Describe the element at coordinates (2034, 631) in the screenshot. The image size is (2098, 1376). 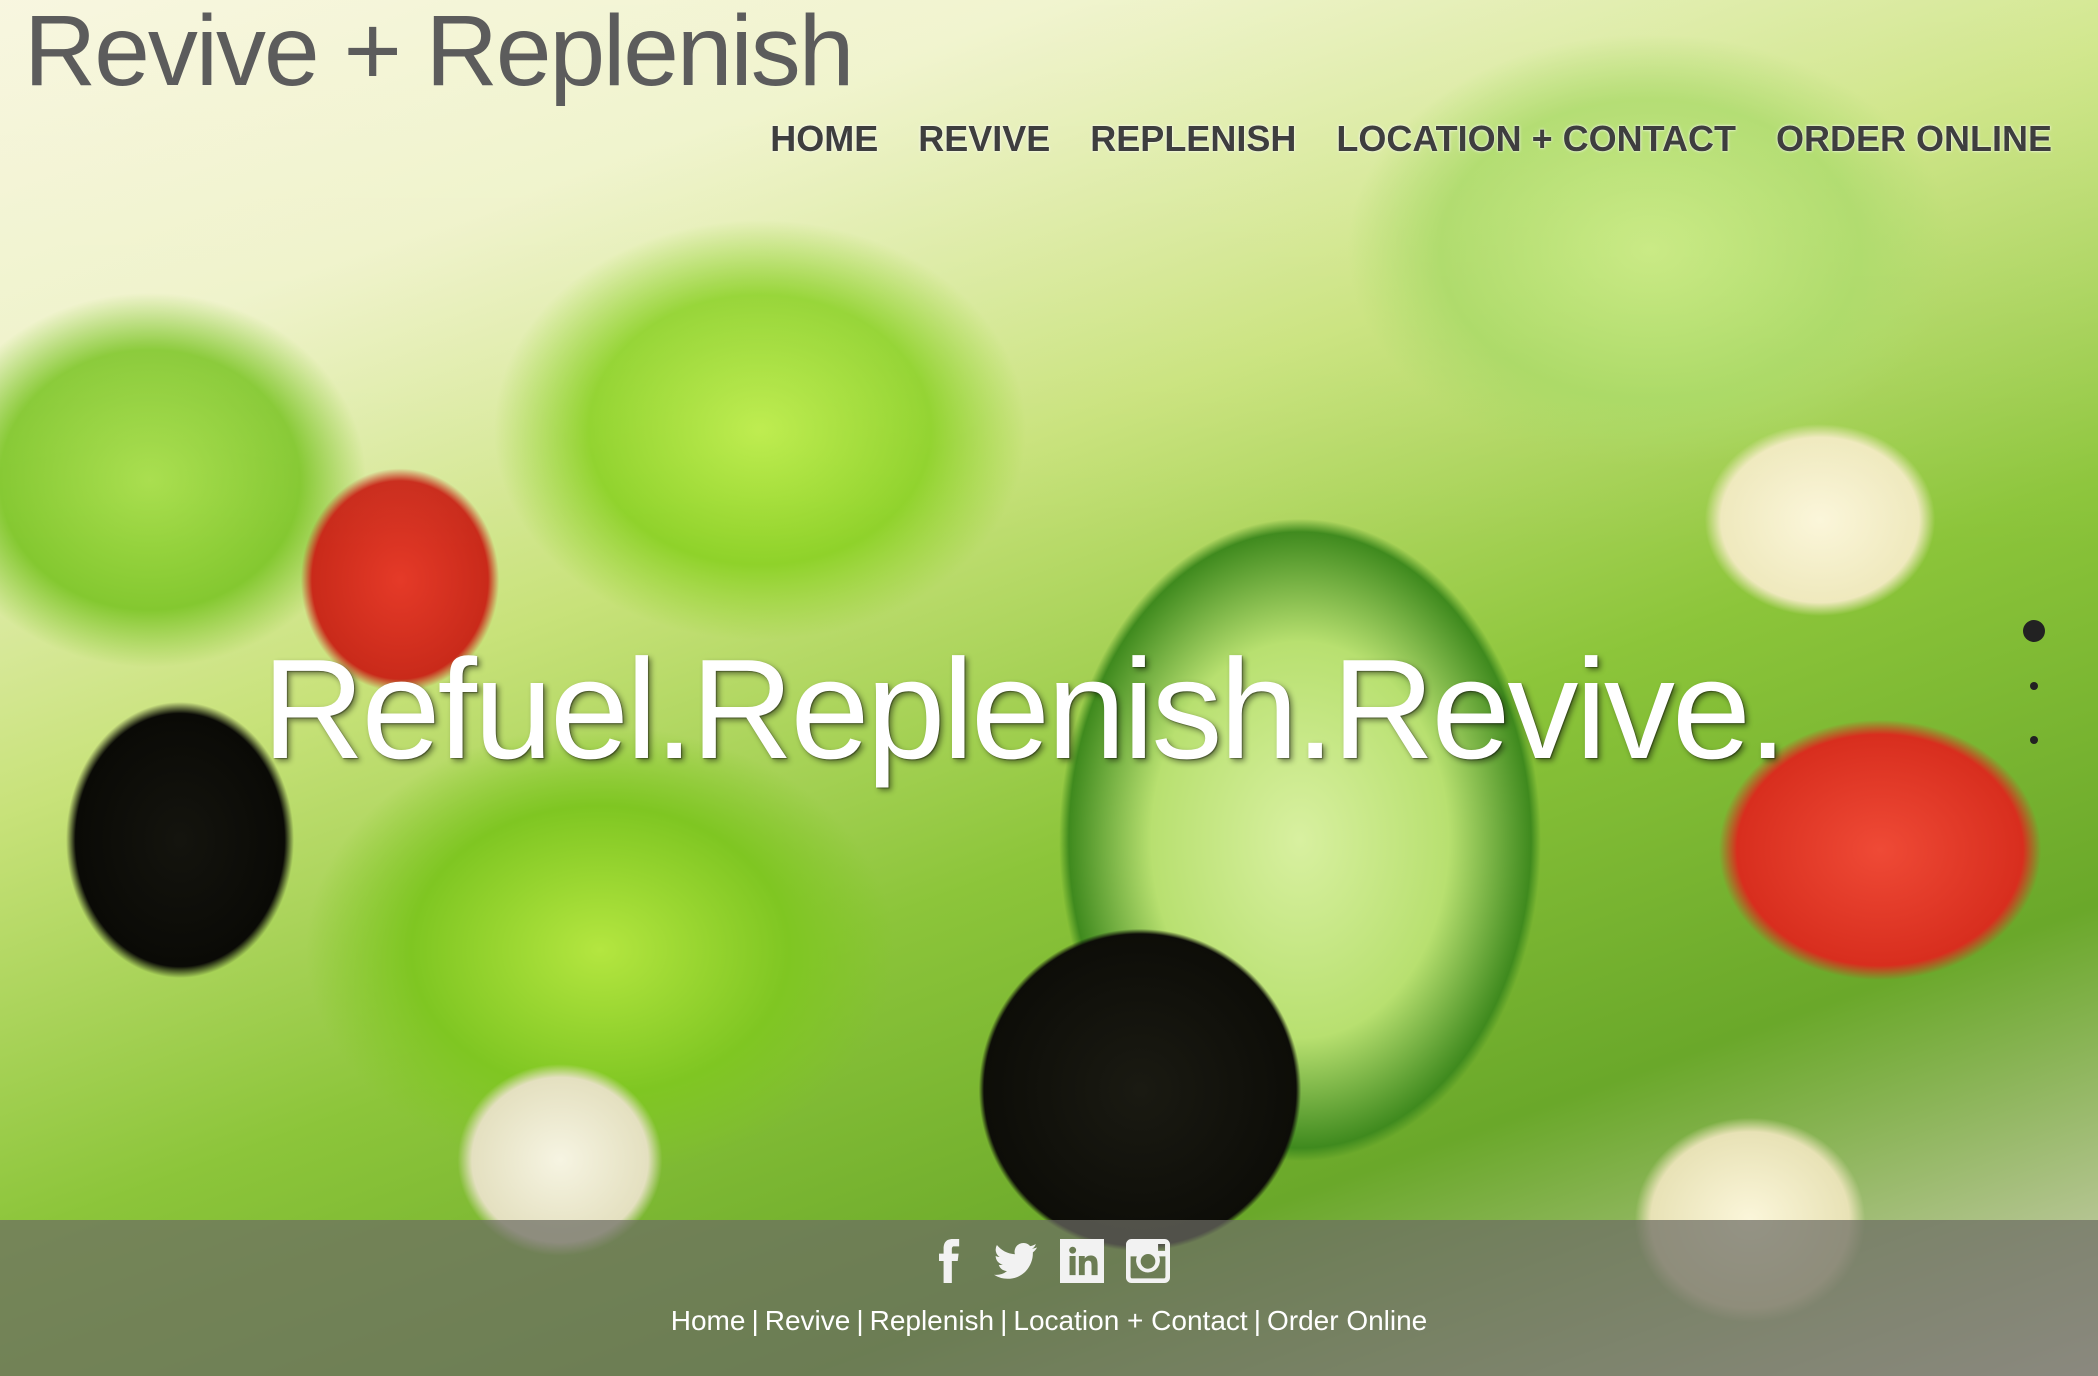
I see `slide-dot-1-active` at that location.